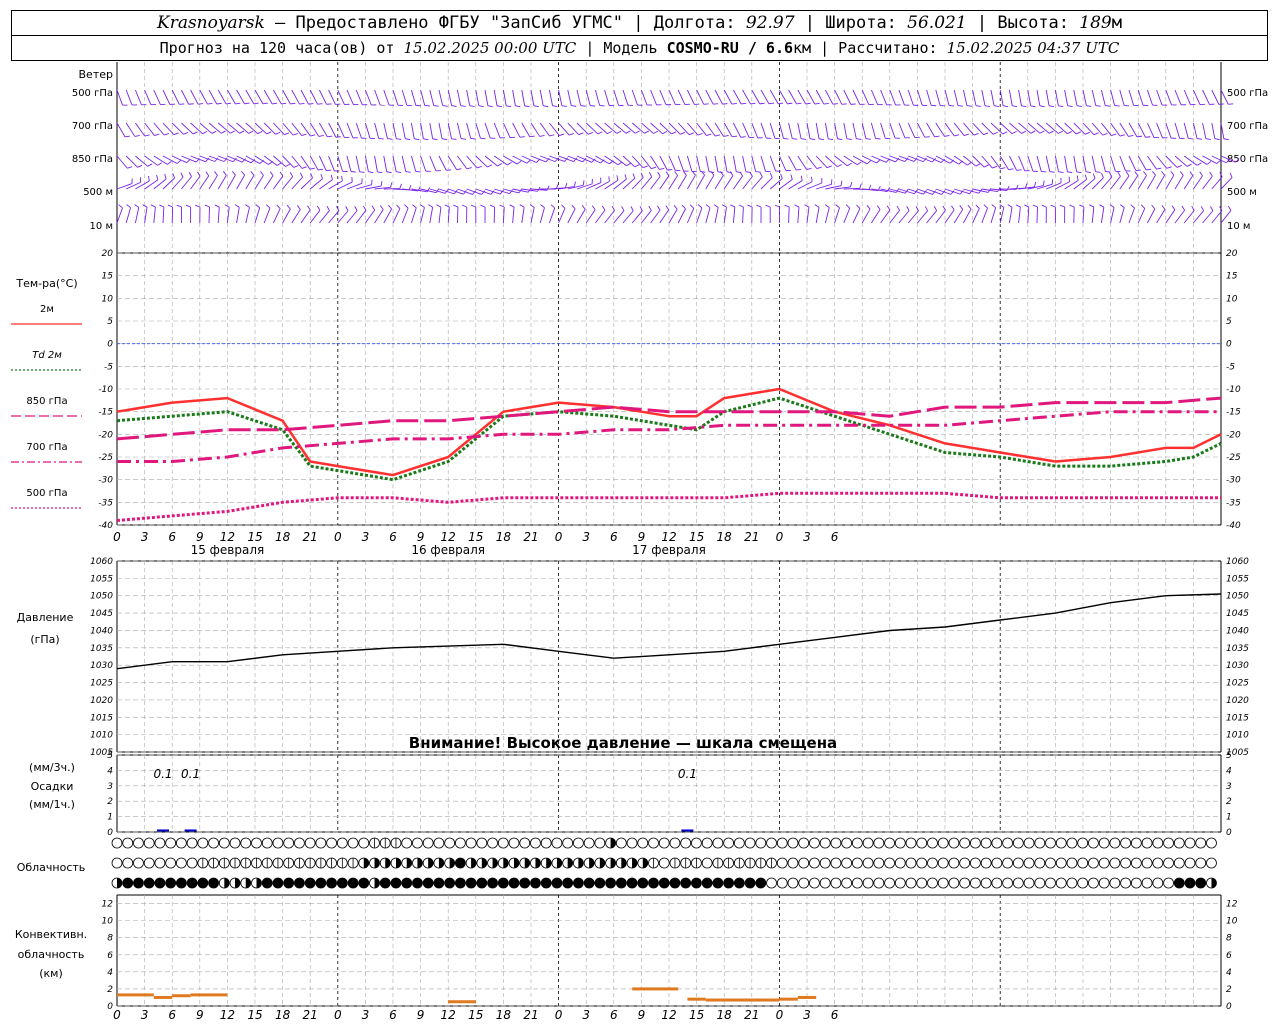 The image size is (1280, 1024). I want to click on temp-xtick: 12, so click(668, 537).